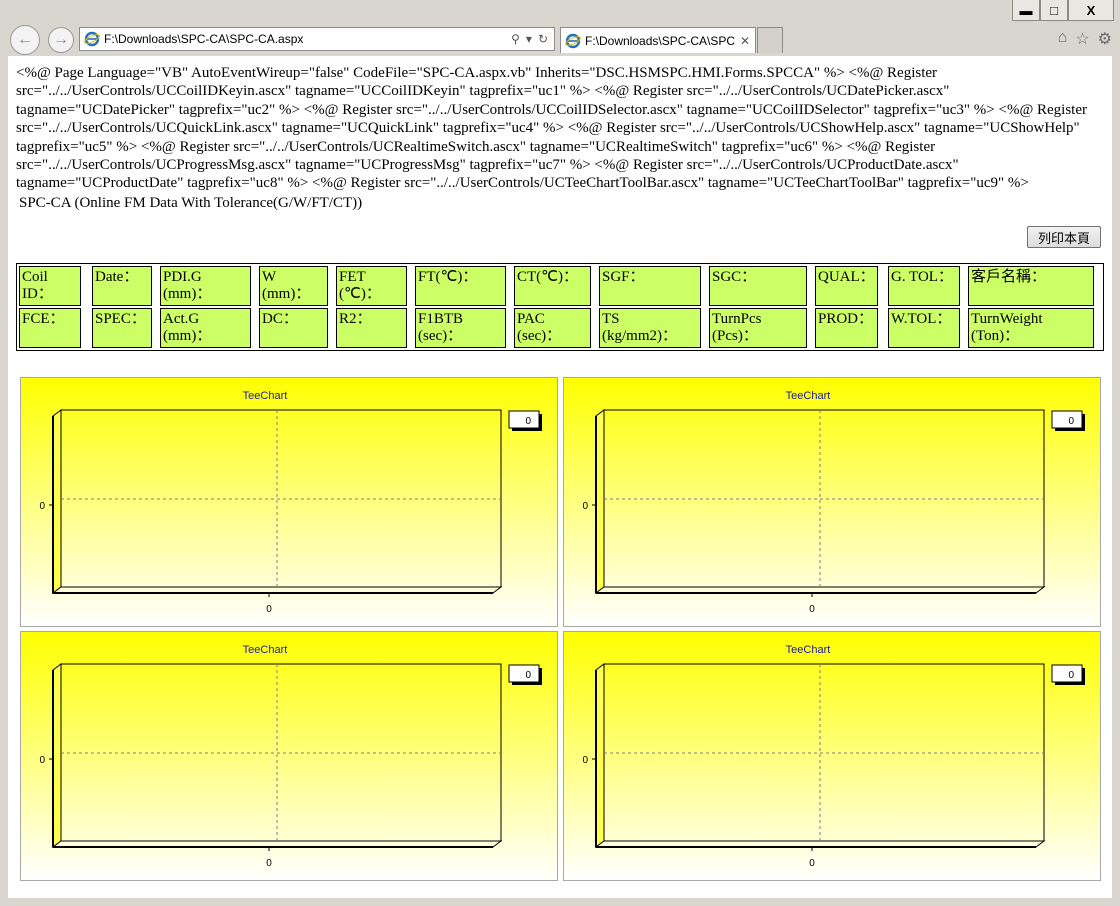 The width and height of the screenshot is (1120, 906). Describe the element at coordinates (1091, 10) in the screenshot. I see `close-button: X` at that location.